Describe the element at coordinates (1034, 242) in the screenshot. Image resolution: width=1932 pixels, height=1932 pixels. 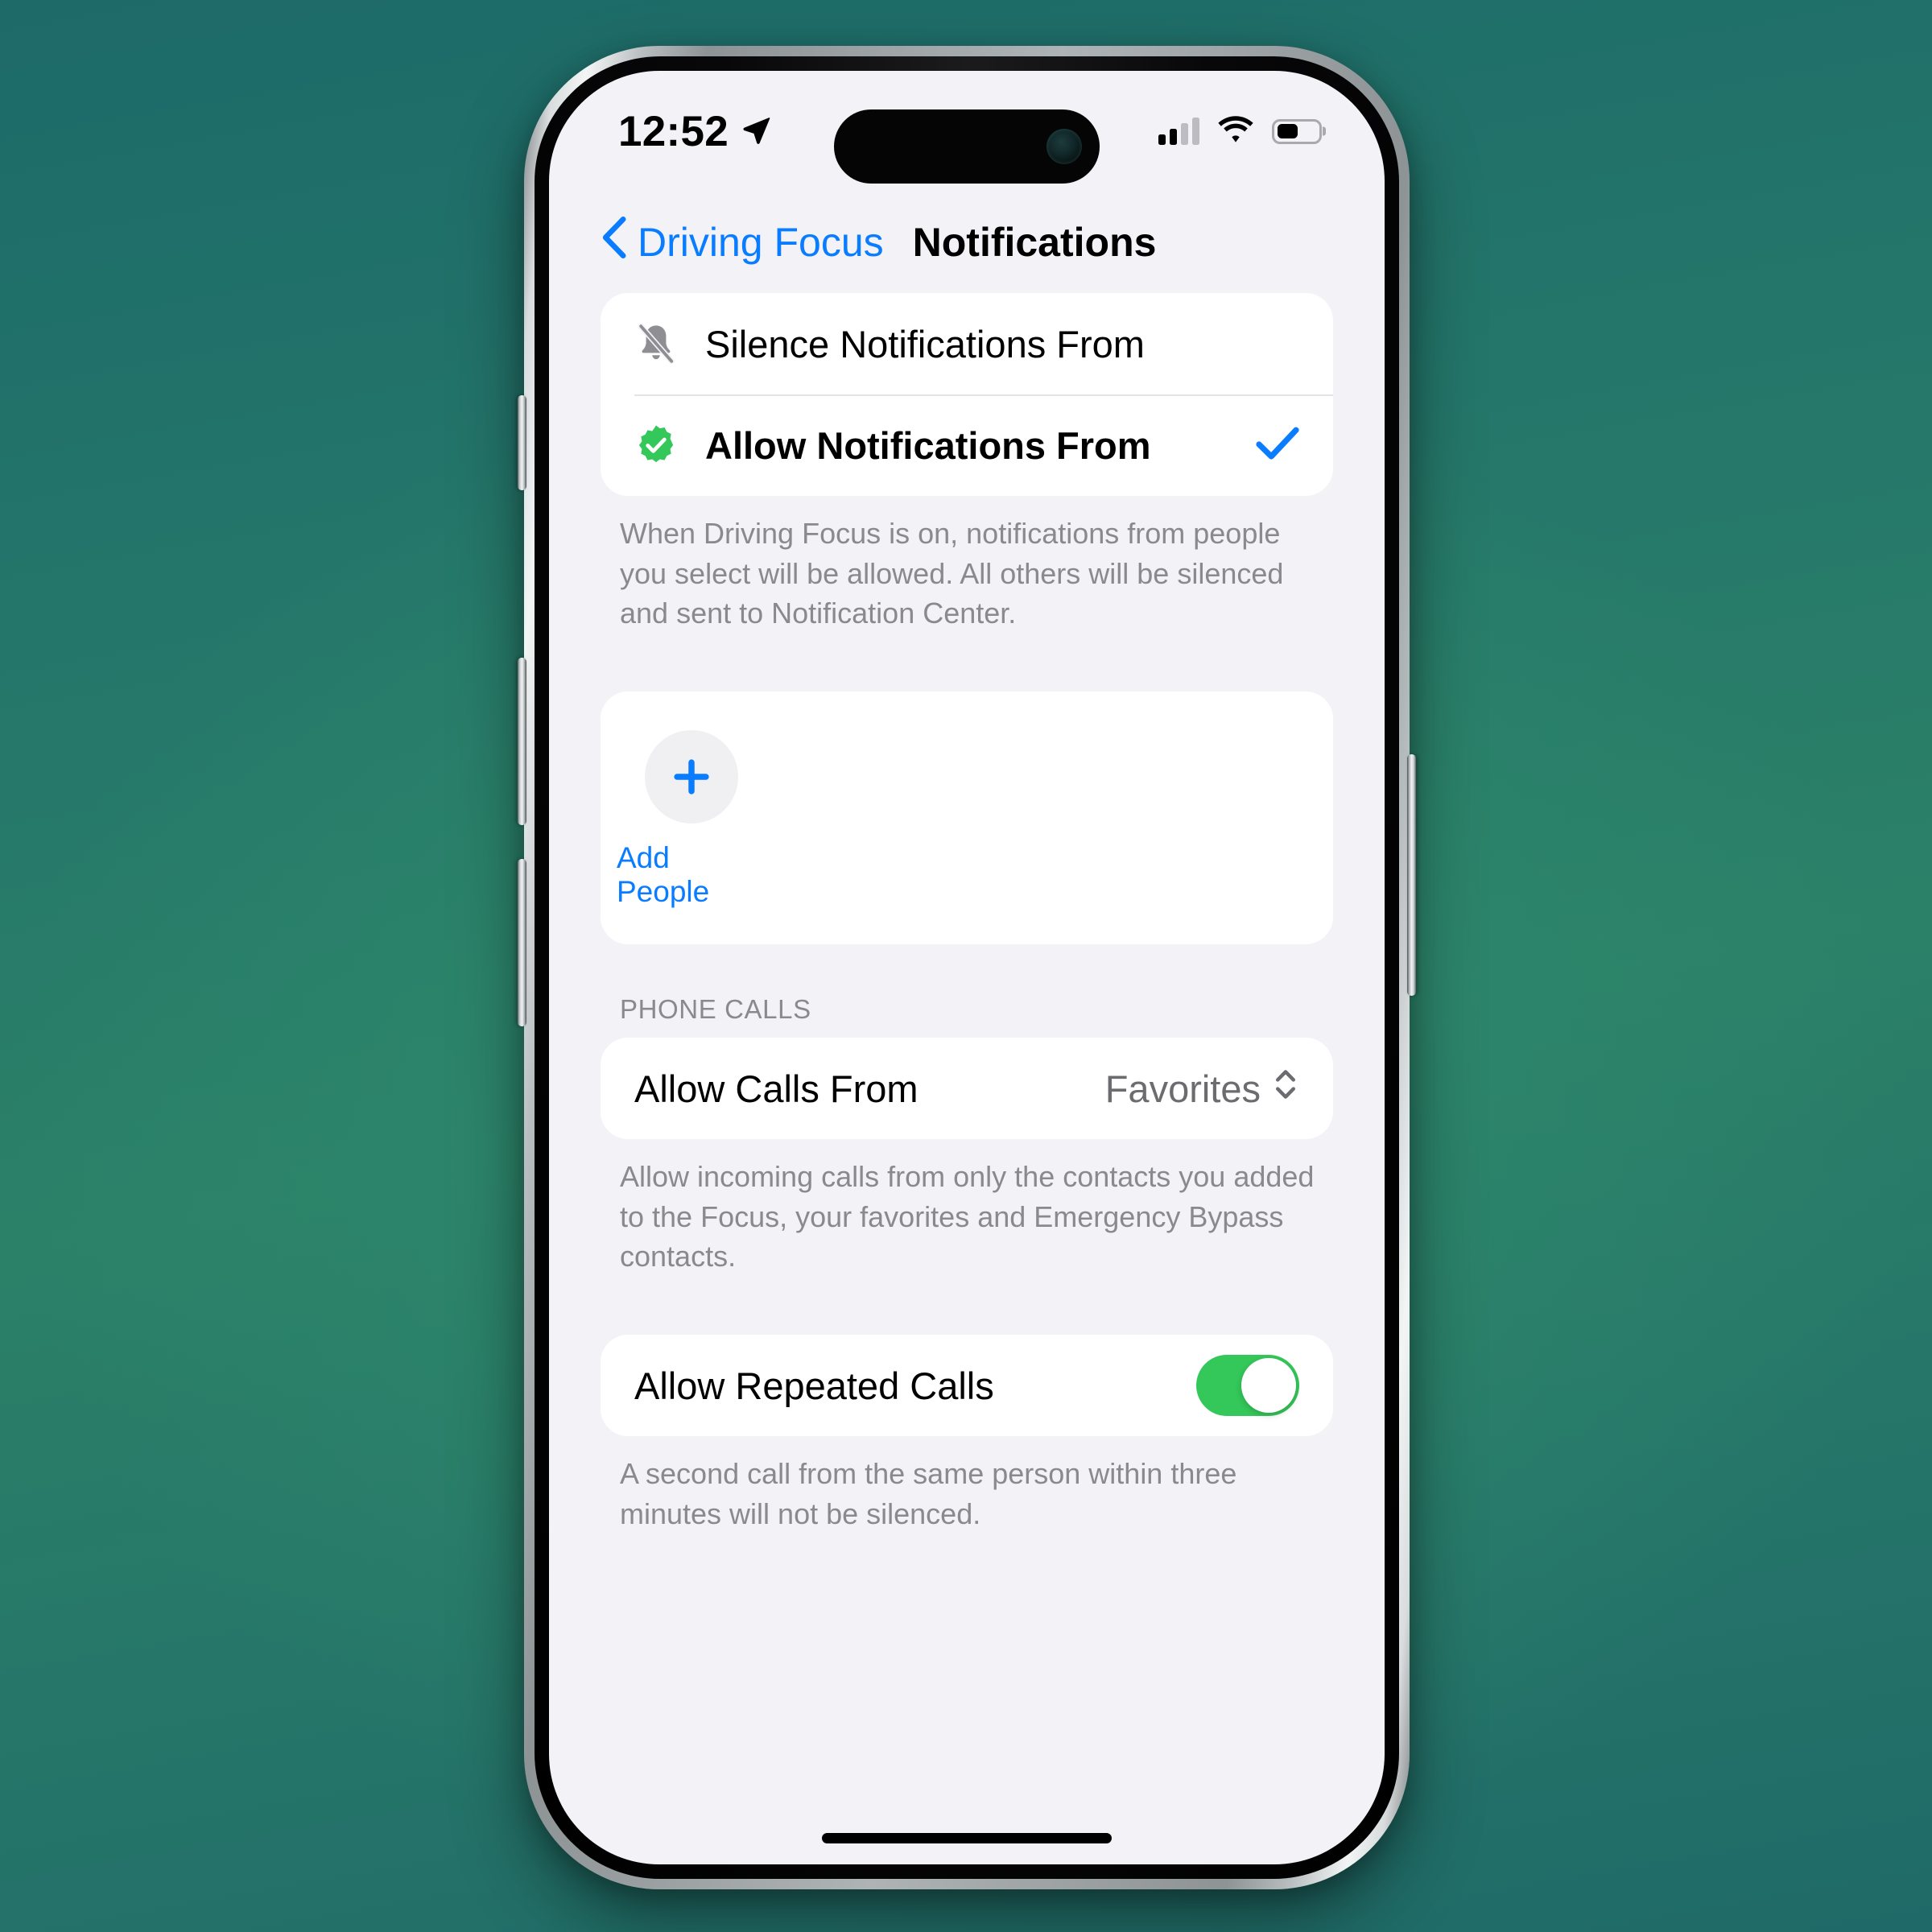
I see `page-title: Notifications` at that location.